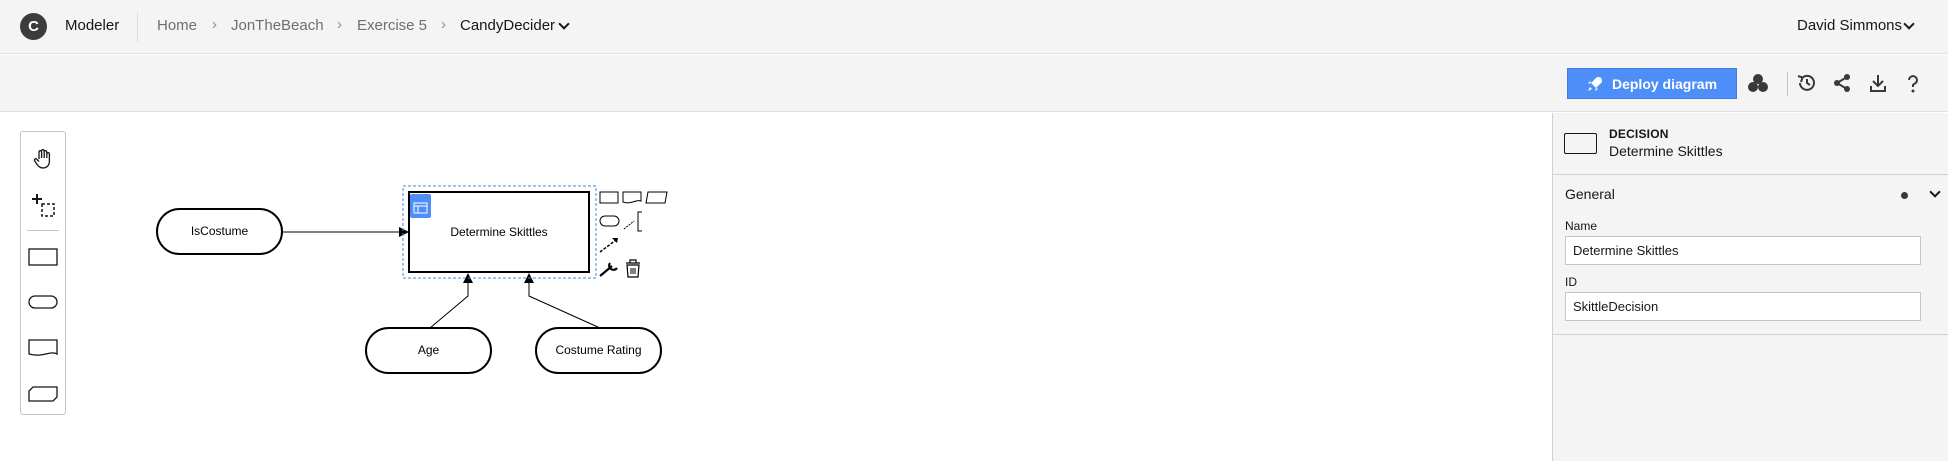 This screenshot has height=461, width=1948. I want to click on input-data-label: IsCostume, so click(219, 231).